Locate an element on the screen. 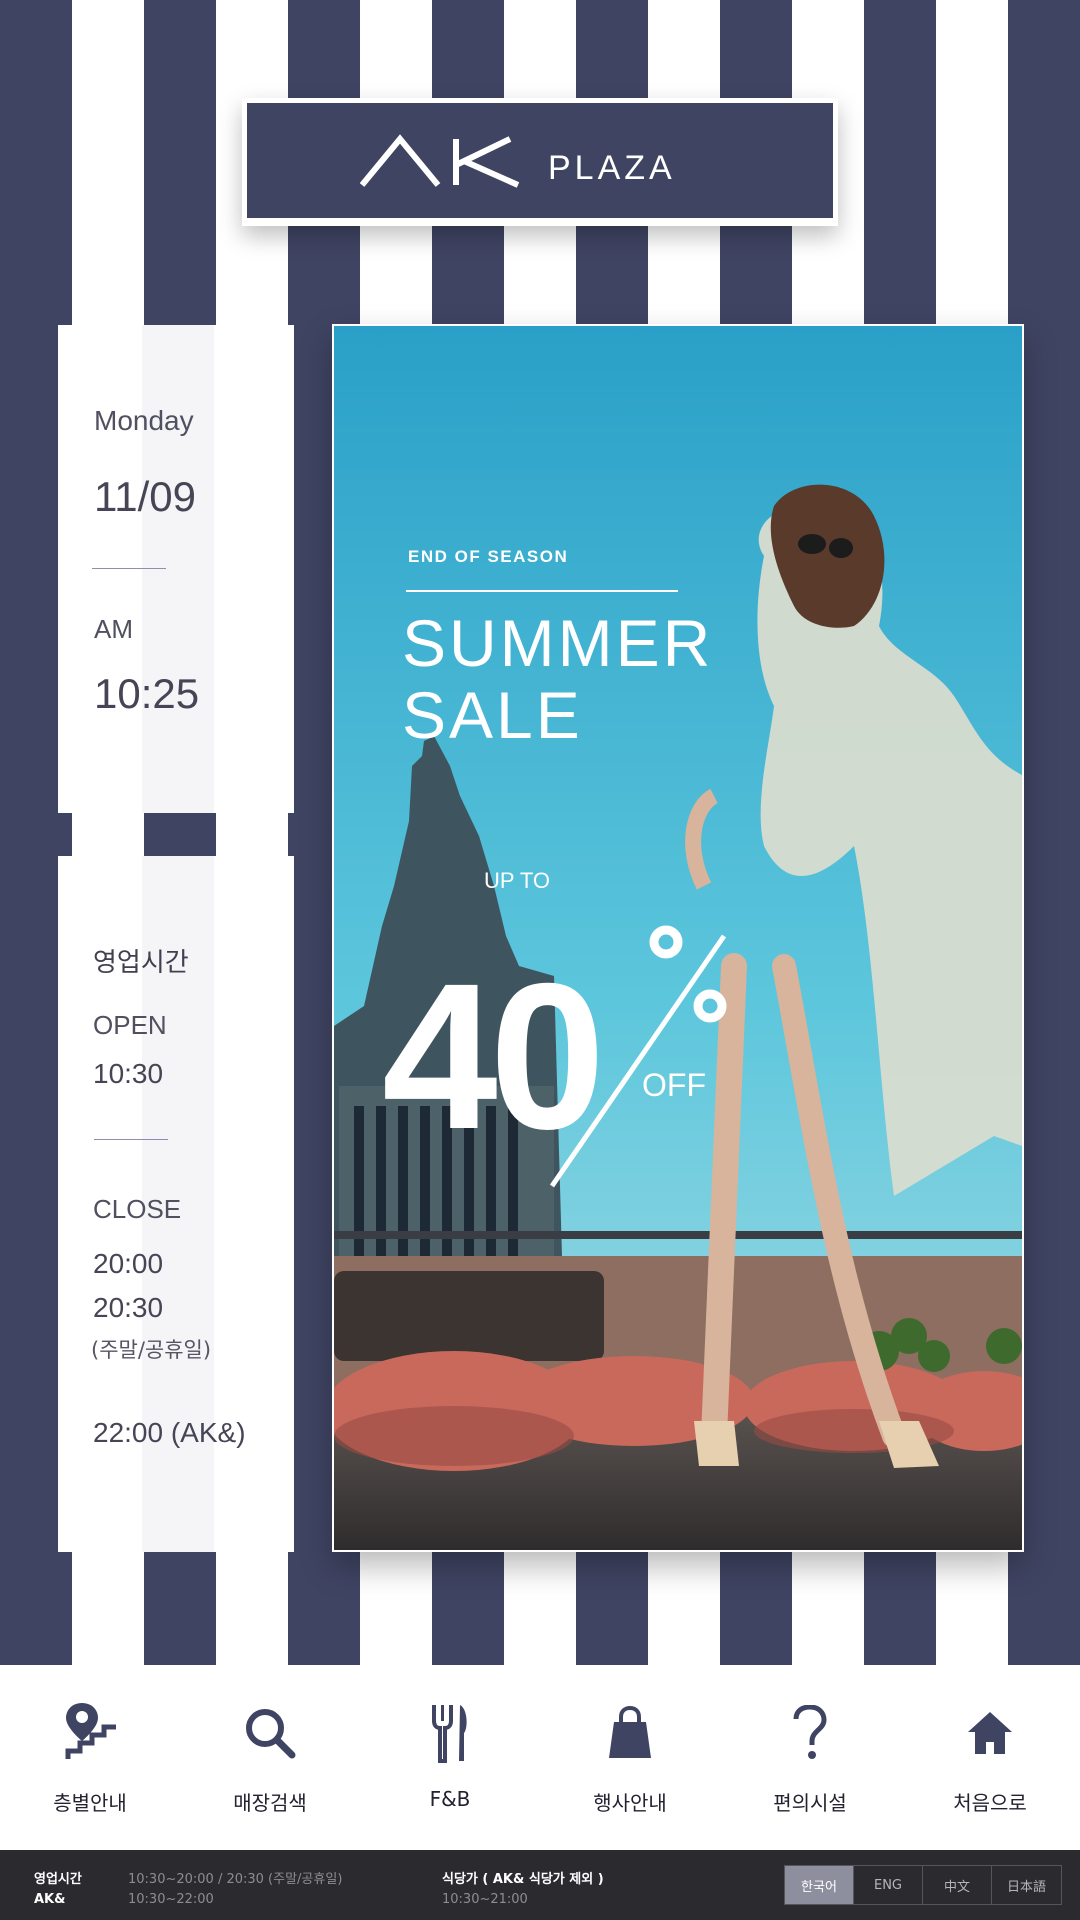 The height and width of the screenshot is (1920, 1080). current-time: 10:25 is located at coordinates (147, 693).